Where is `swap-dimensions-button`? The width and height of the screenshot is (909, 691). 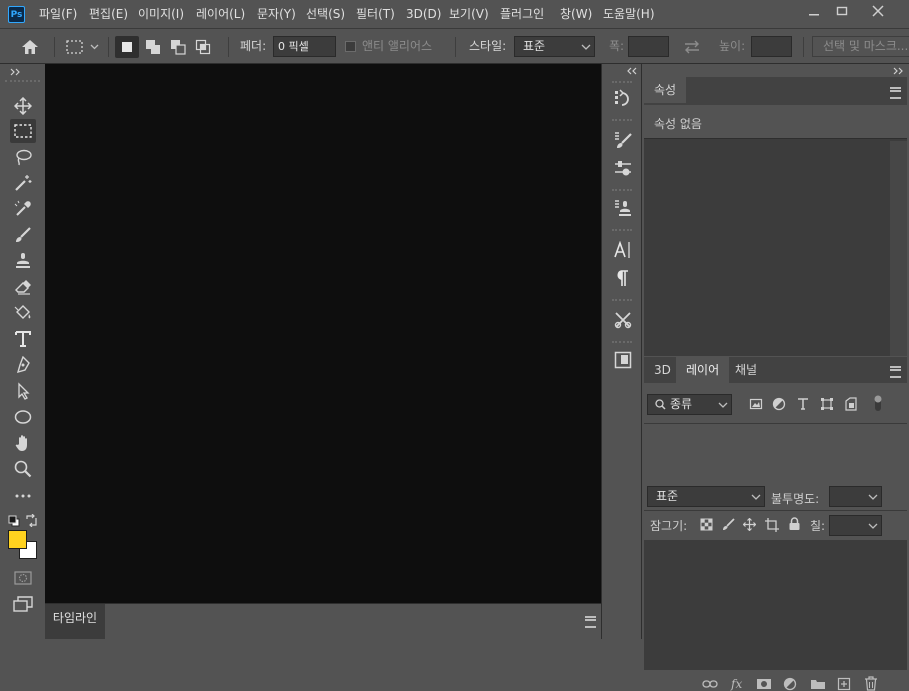
swap-dimensions-button is located at coordinates (692, 47).